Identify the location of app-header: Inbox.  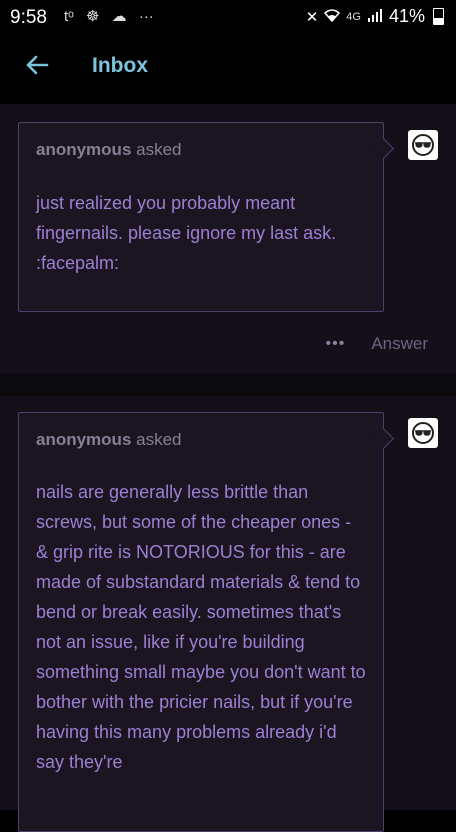
(228, 69).